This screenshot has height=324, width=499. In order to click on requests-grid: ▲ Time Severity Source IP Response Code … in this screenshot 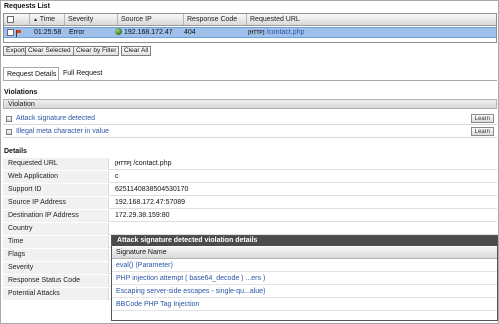, I will do `click(250, 28)`.